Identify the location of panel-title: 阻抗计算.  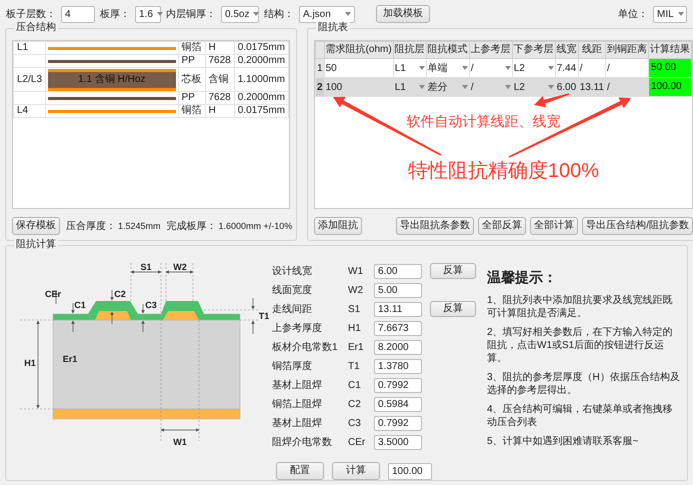
(36, 245).